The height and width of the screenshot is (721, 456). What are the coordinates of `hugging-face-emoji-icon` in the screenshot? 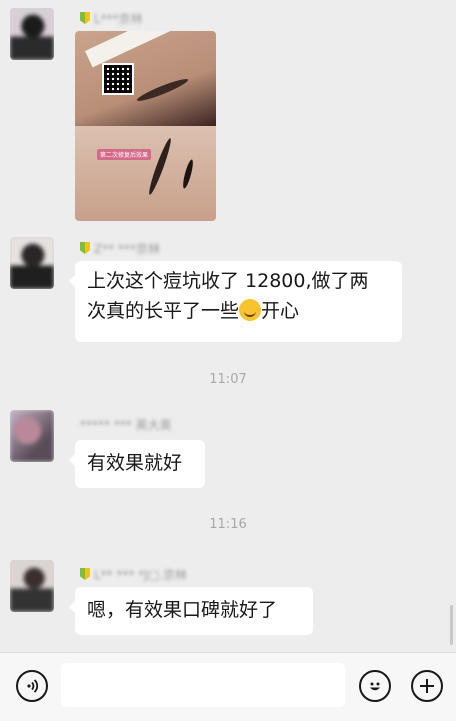 It's located at (250, 310).